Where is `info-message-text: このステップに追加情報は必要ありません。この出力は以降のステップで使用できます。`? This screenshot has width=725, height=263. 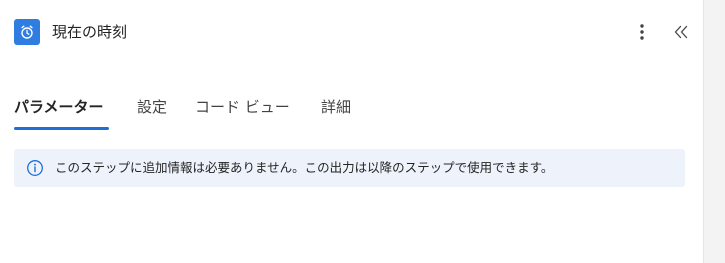 info-message-text: このステップに追加情報は必要ありません。この出力は以降のステップで使用できます。 is located at coordinates (304, 167).